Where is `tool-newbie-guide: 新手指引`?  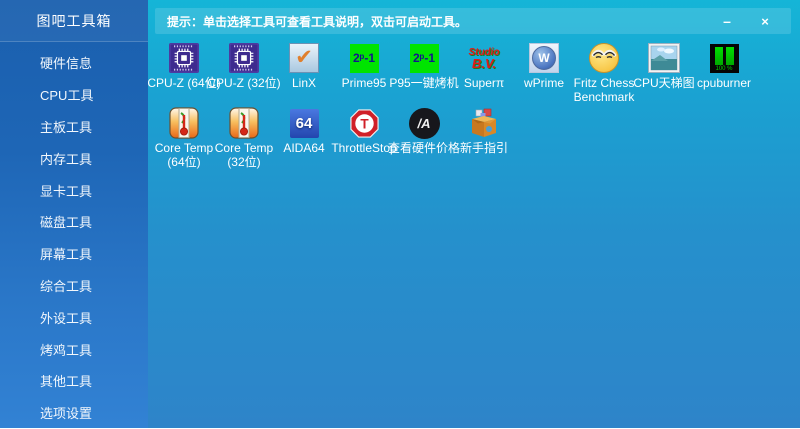
tool-newbie-guide: 新手指引 is located at coordinates (484, 131).